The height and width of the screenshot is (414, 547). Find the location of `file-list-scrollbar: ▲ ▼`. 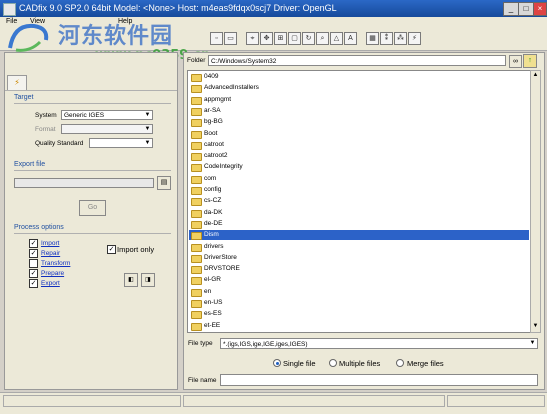

file-list-scrollbar: ▲ ▼ is located at coordinates (535, 201).